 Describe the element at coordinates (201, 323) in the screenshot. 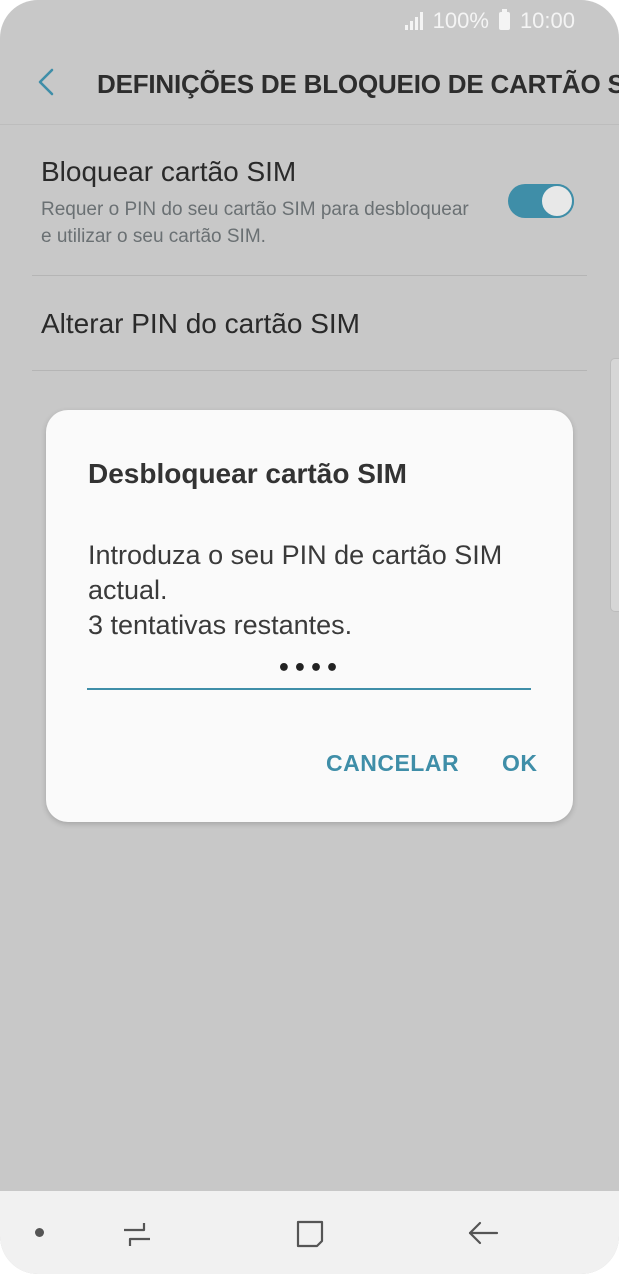

I see `setting-change-pin-title: Alterar PIN do cartão SIM` at that location.